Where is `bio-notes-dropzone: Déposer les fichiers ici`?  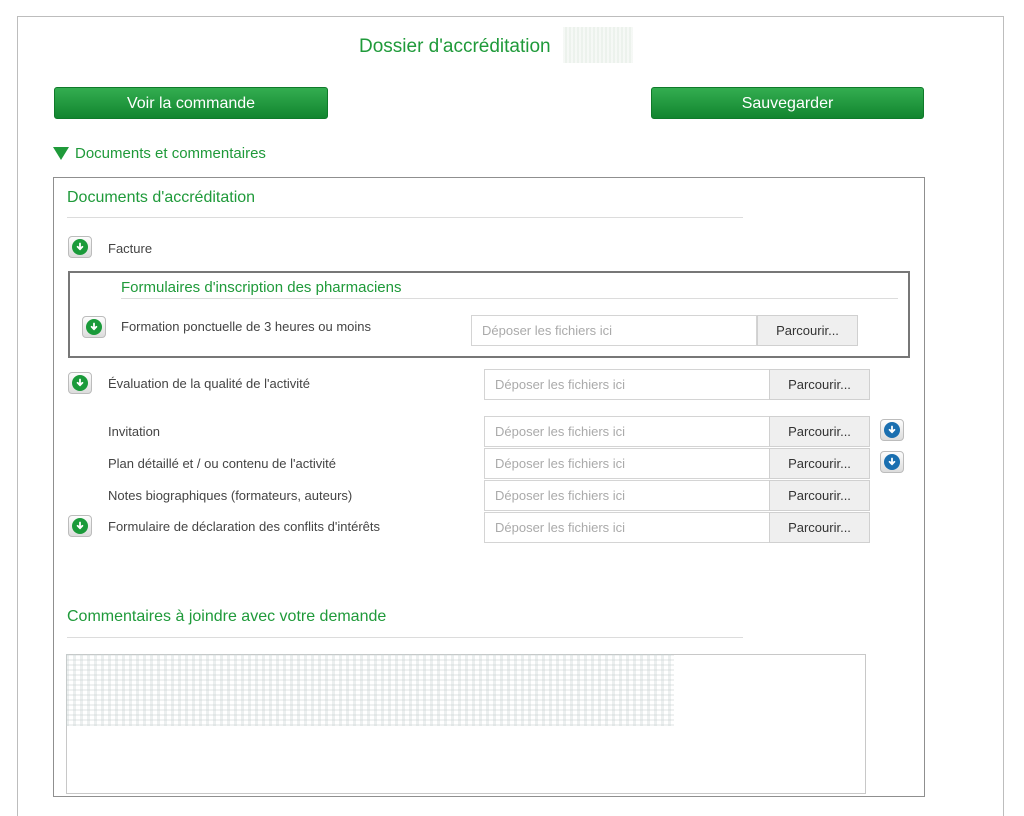 bio-notes-dropzone: Déposer les fichiers ici is located at coordinates (627, 495).